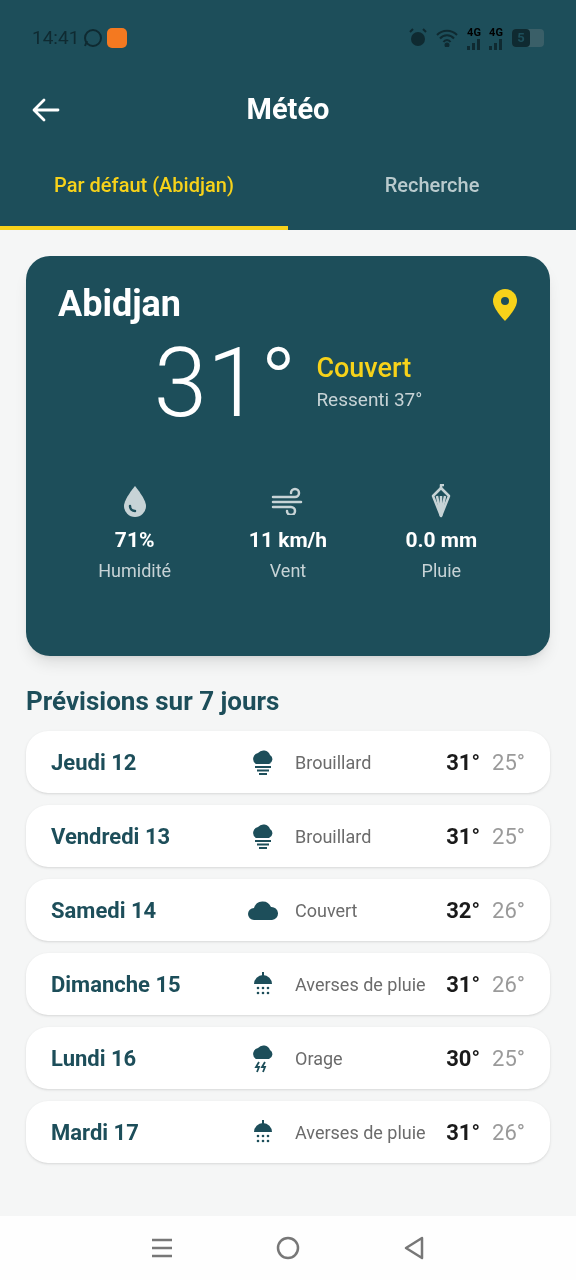  What do you see at coordinates (116, 984) in the screenshot?
I see `day-label: Dimanche 15` at bounding box center [116, 984].